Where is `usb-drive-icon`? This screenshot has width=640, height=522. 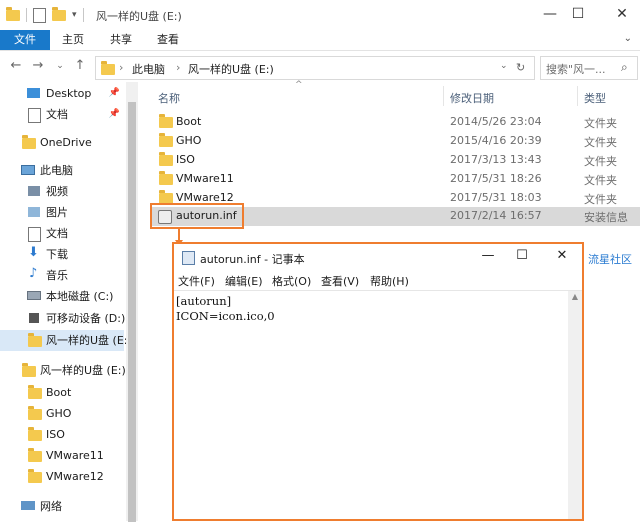
usb-drive-icon is located at coordinates (35, 340).